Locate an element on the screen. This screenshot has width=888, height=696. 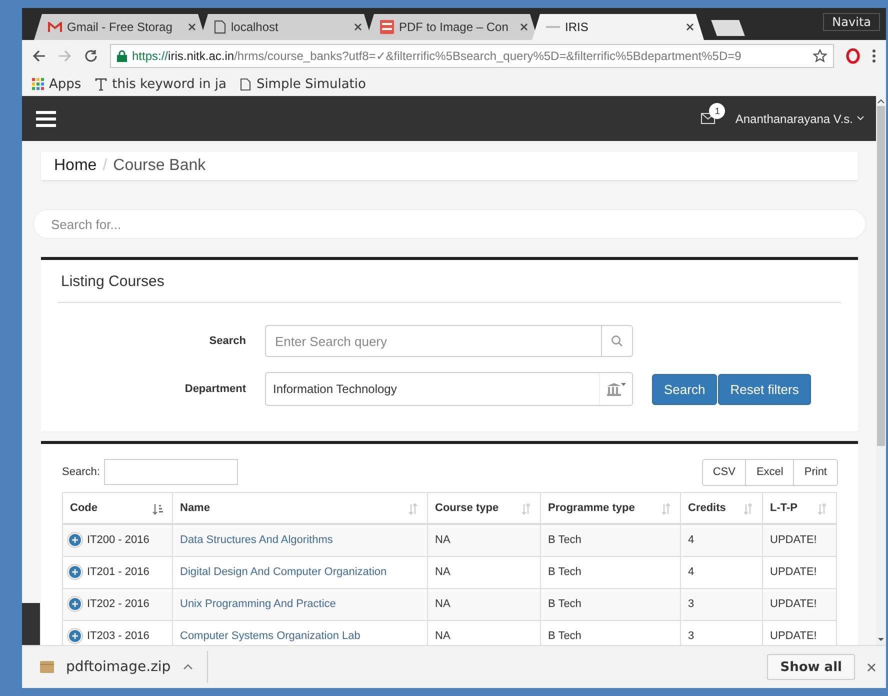
opera-icon is located at coordinates (853, 56).